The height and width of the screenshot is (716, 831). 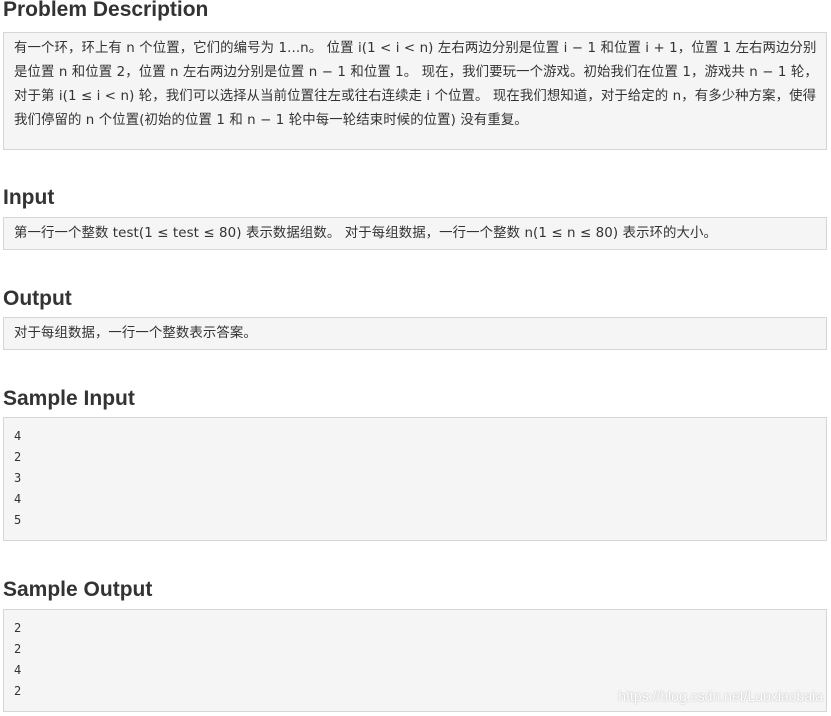 What do you see at coordinates (78, 589) in the screenshot?
I see `sample-output-heading: Sample Output` at bounding box center [78, 589].